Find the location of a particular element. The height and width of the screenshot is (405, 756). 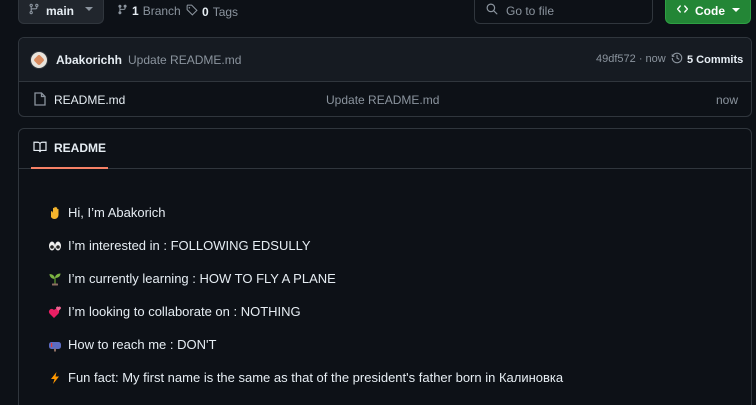

code-button: Code is located at coordinates (708, 12).